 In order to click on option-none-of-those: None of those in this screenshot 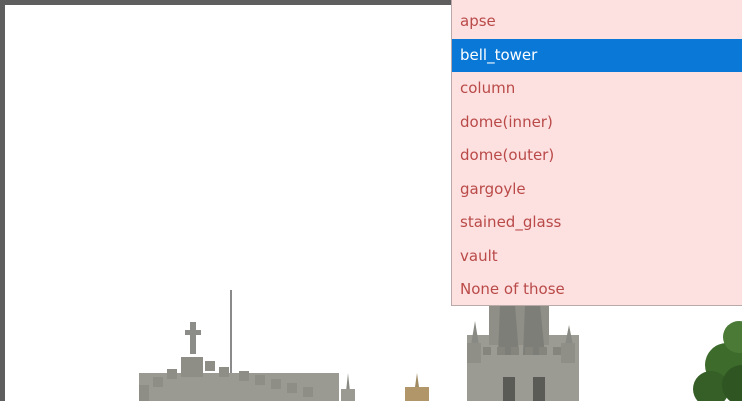, I will do `click(597, 290)`.